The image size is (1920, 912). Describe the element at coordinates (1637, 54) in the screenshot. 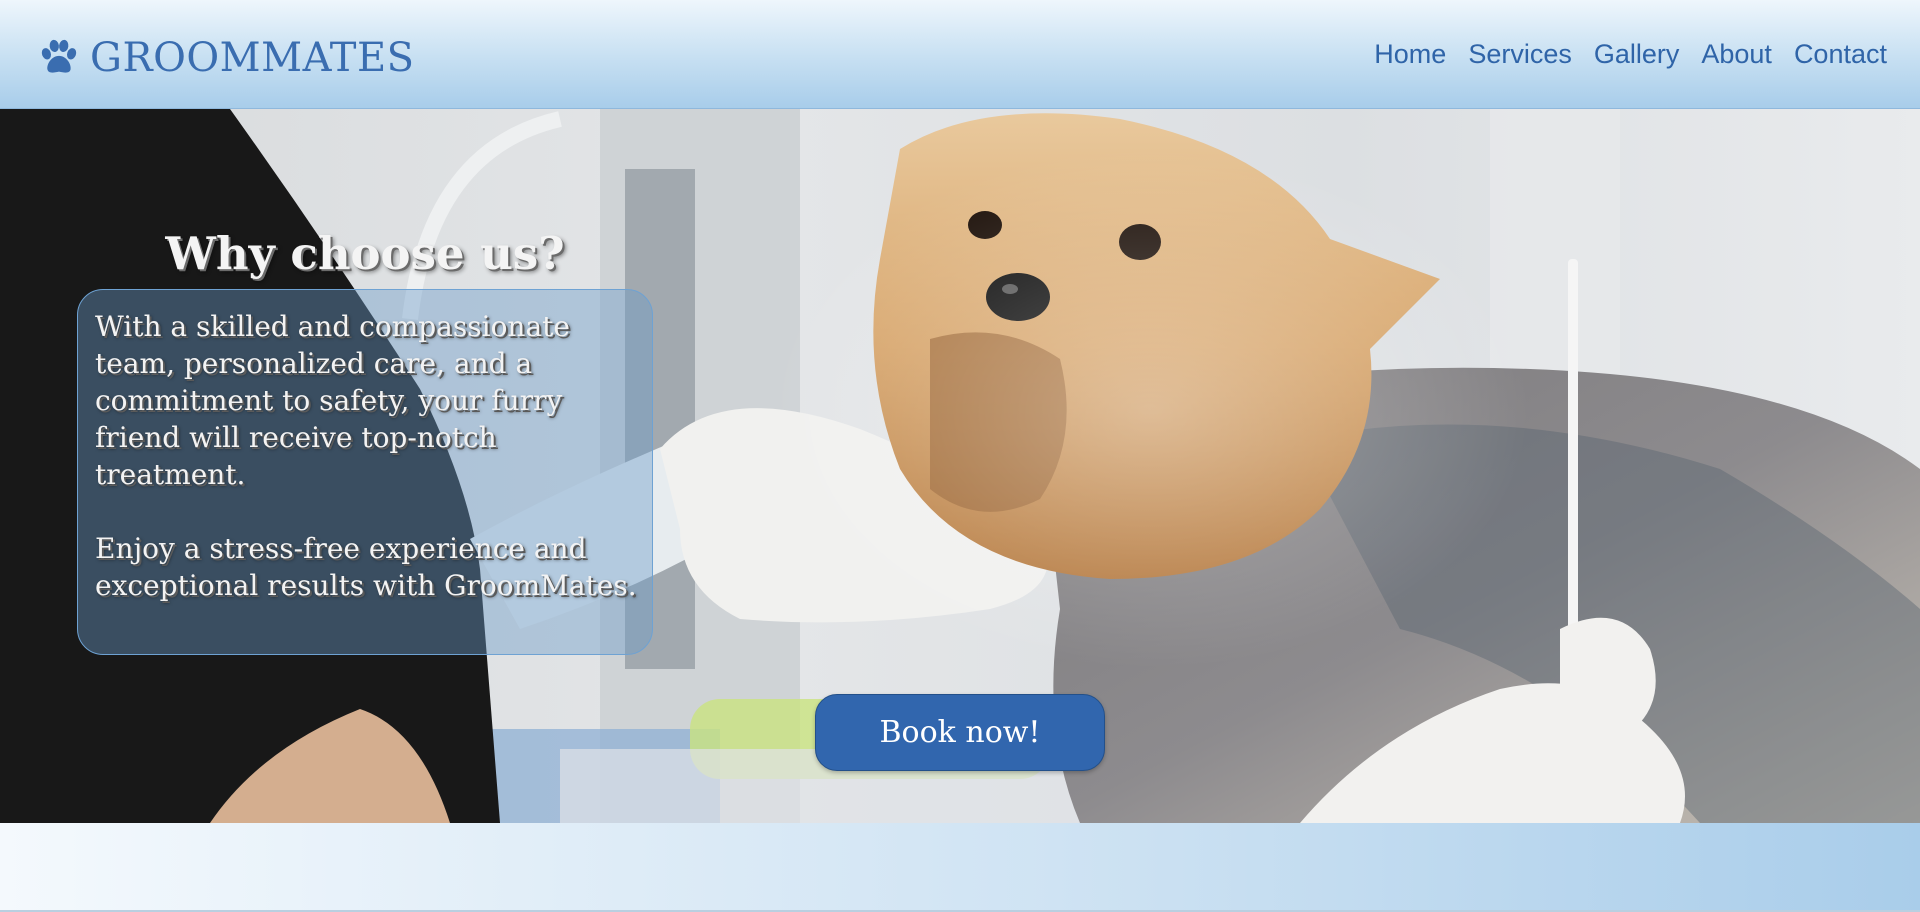

I see `nav-gallery: Gallery` at that location.